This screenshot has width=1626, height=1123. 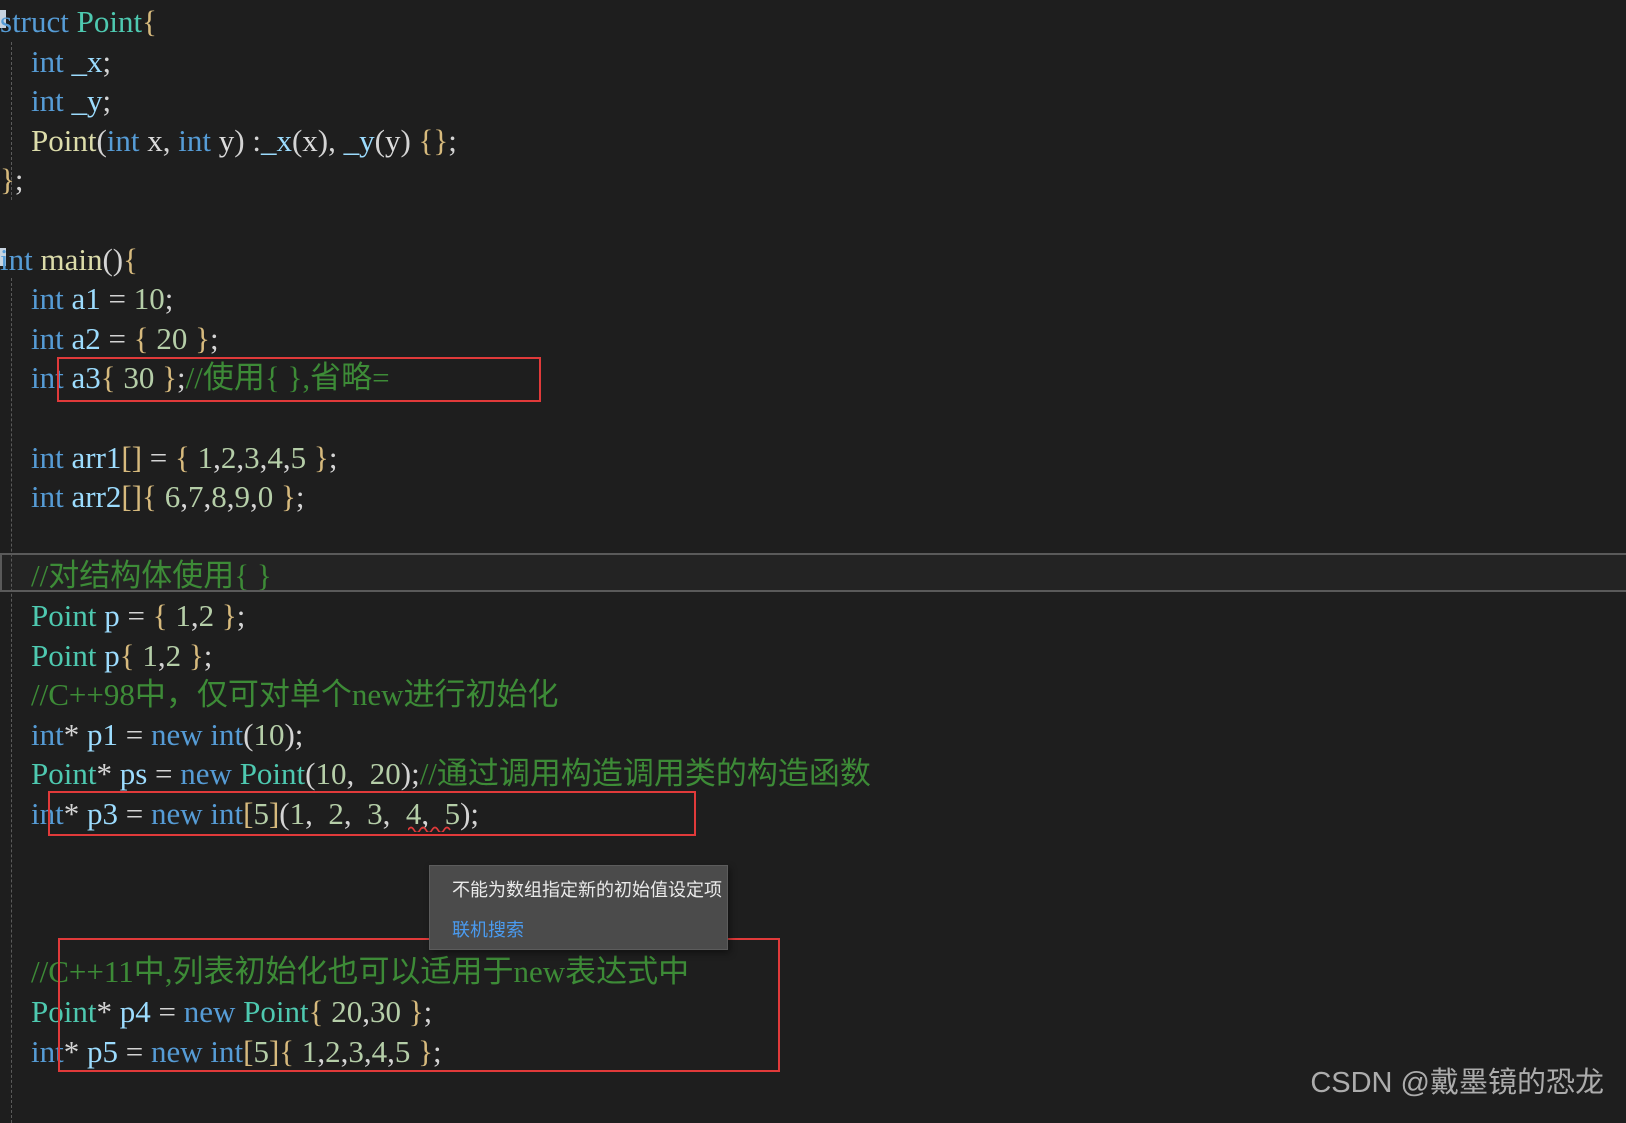 What do you see at coordinates (813, 101) in the screenshot?
I see `code-line-3: int _y;` at bounding box center [813, 101].